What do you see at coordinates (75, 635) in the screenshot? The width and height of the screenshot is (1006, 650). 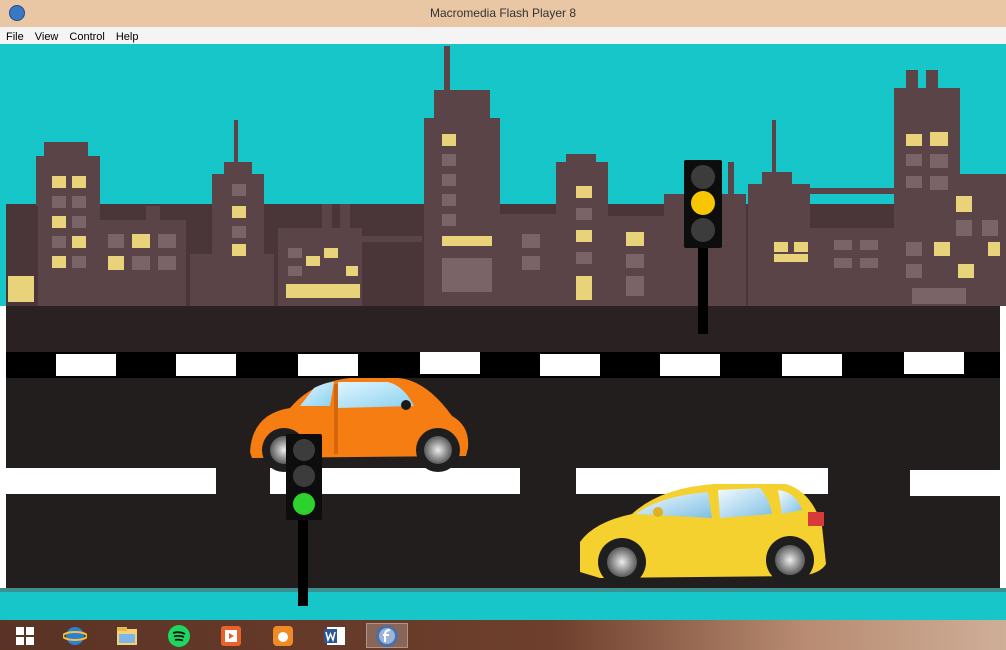 I see `internet-explorer-icon` at bounding box center [75, 635].